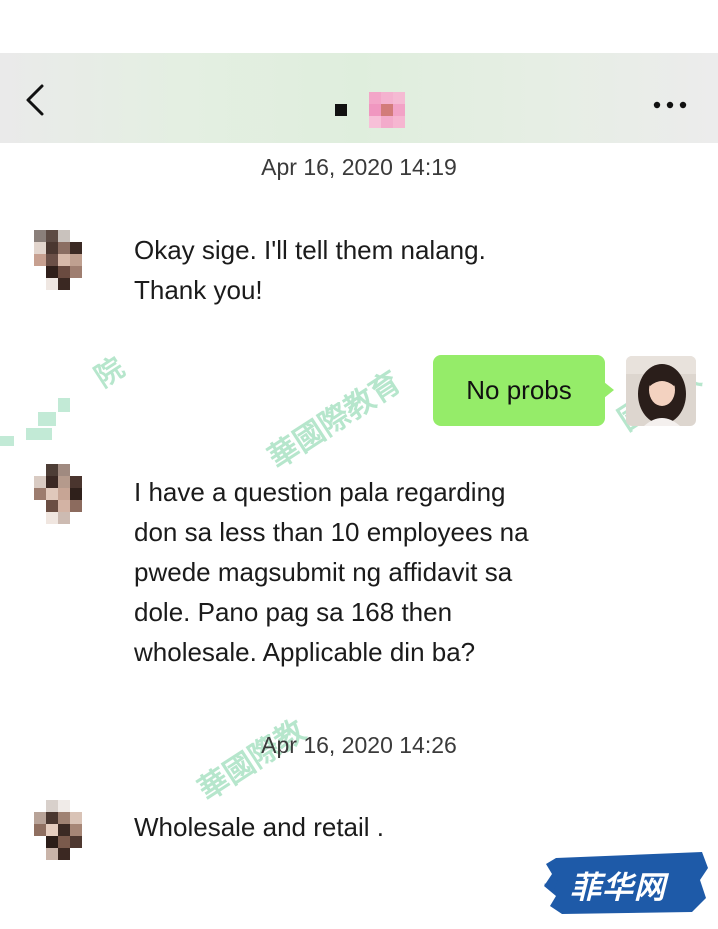 The height and width of the screenshot is (929, 718). What do you see at coordinates (341, 110) in the screenshot?
I see `title-redacted-mark` at bounding box center [341, 110].